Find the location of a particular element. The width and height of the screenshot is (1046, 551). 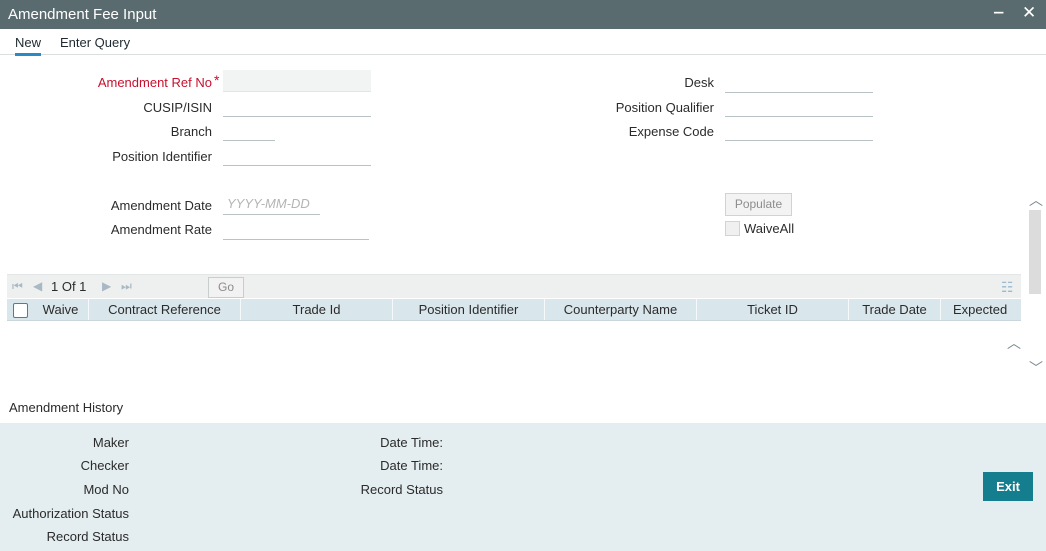

maker-date-time-label: Date Time: is located at coordinates (411, 442).